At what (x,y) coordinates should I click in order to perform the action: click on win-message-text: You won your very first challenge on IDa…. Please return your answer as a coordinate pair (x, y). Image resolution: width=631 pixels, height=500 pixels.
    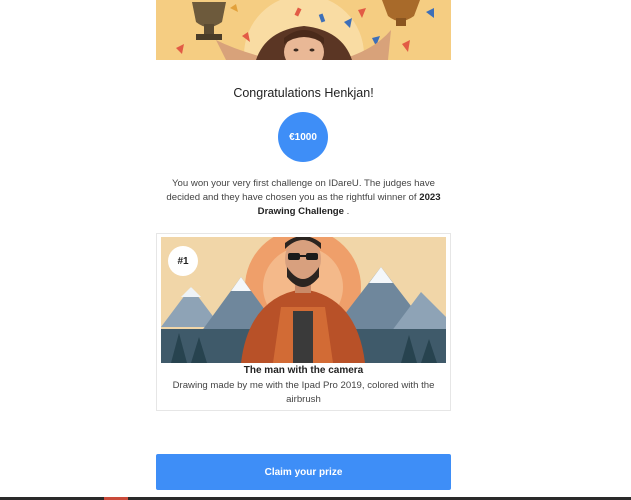
    Looking at the image, I should click on (300, 190).